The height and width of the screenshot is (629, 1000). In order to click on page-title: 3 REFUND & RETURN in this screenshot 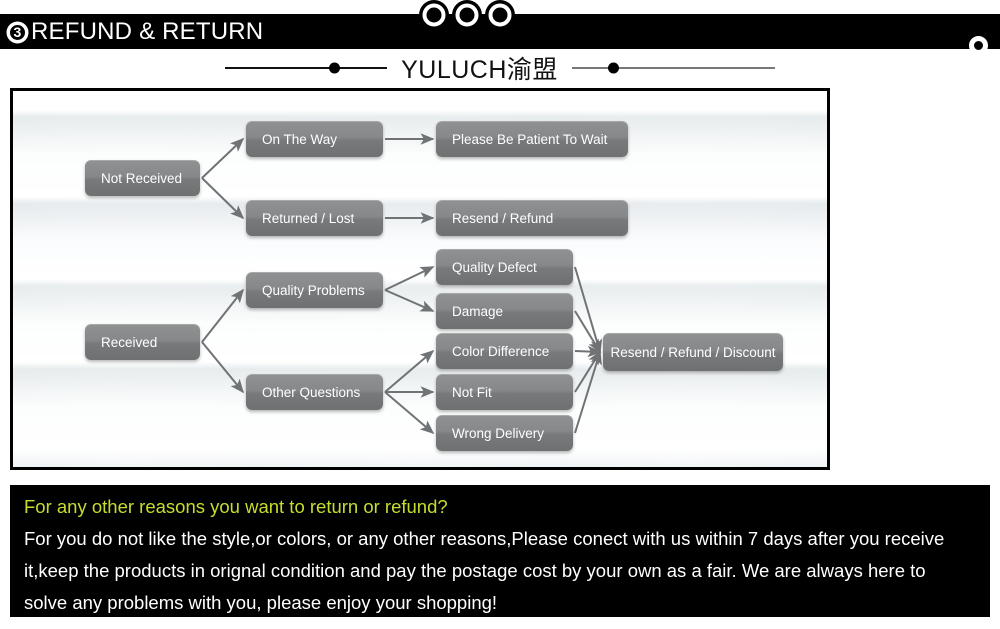, I will do `click(135, 32)`.